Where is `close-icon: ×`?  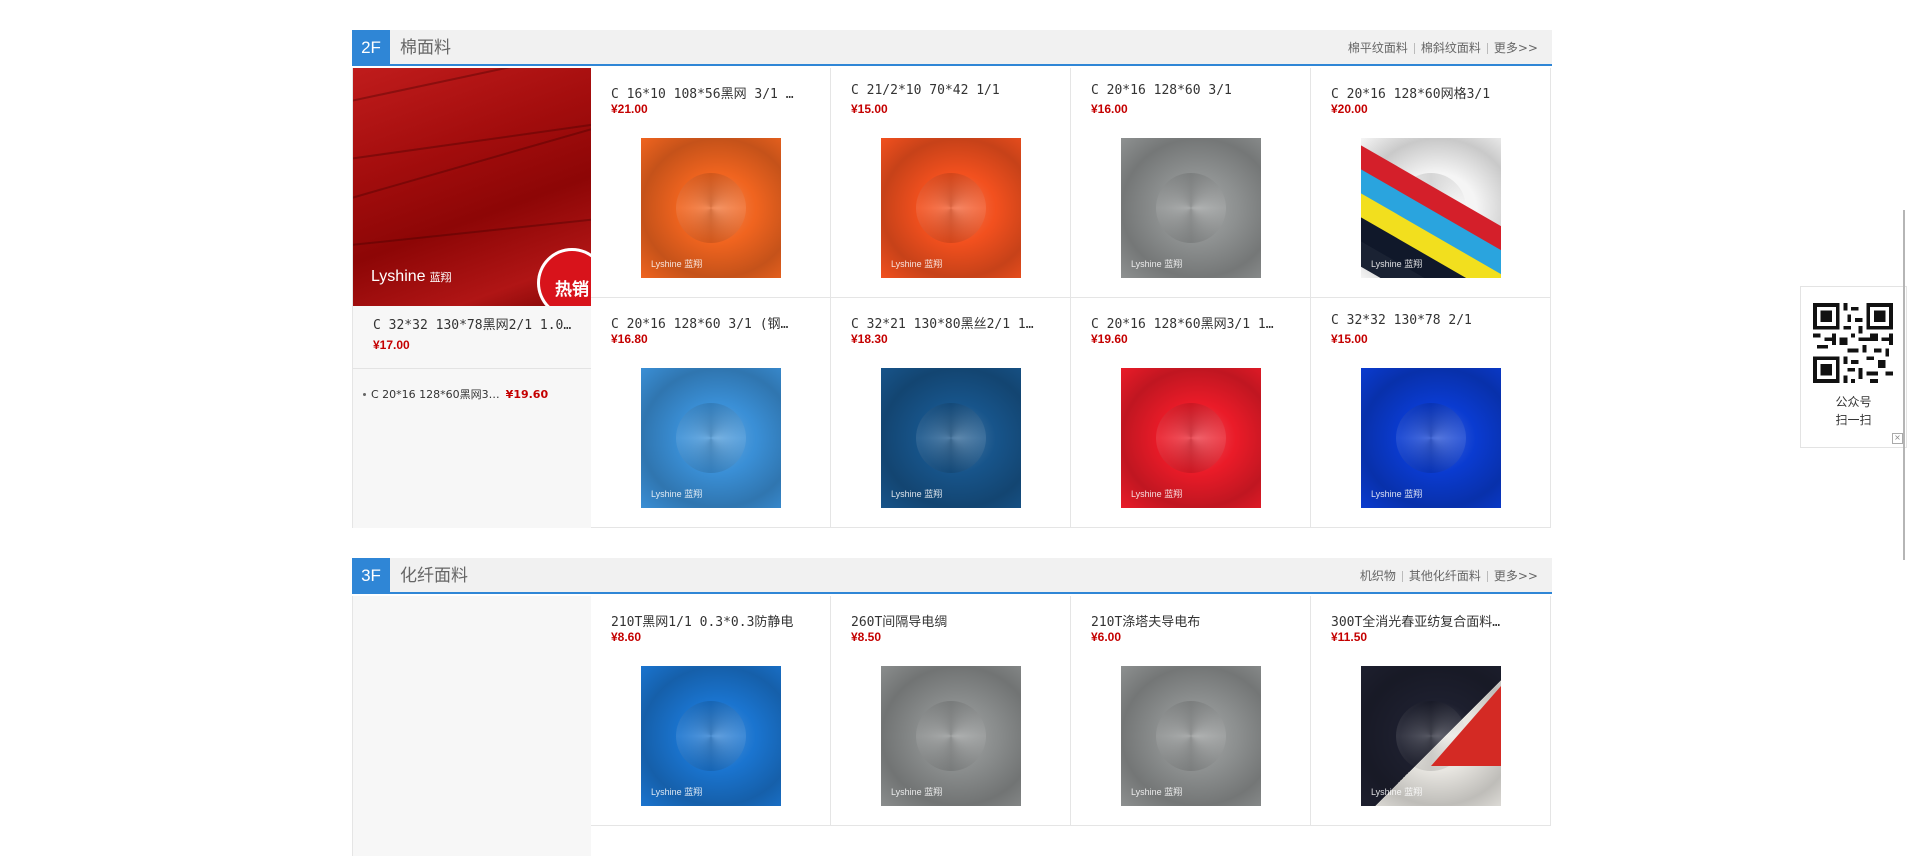
close-icon: × is located at coordinates (1897, 438).